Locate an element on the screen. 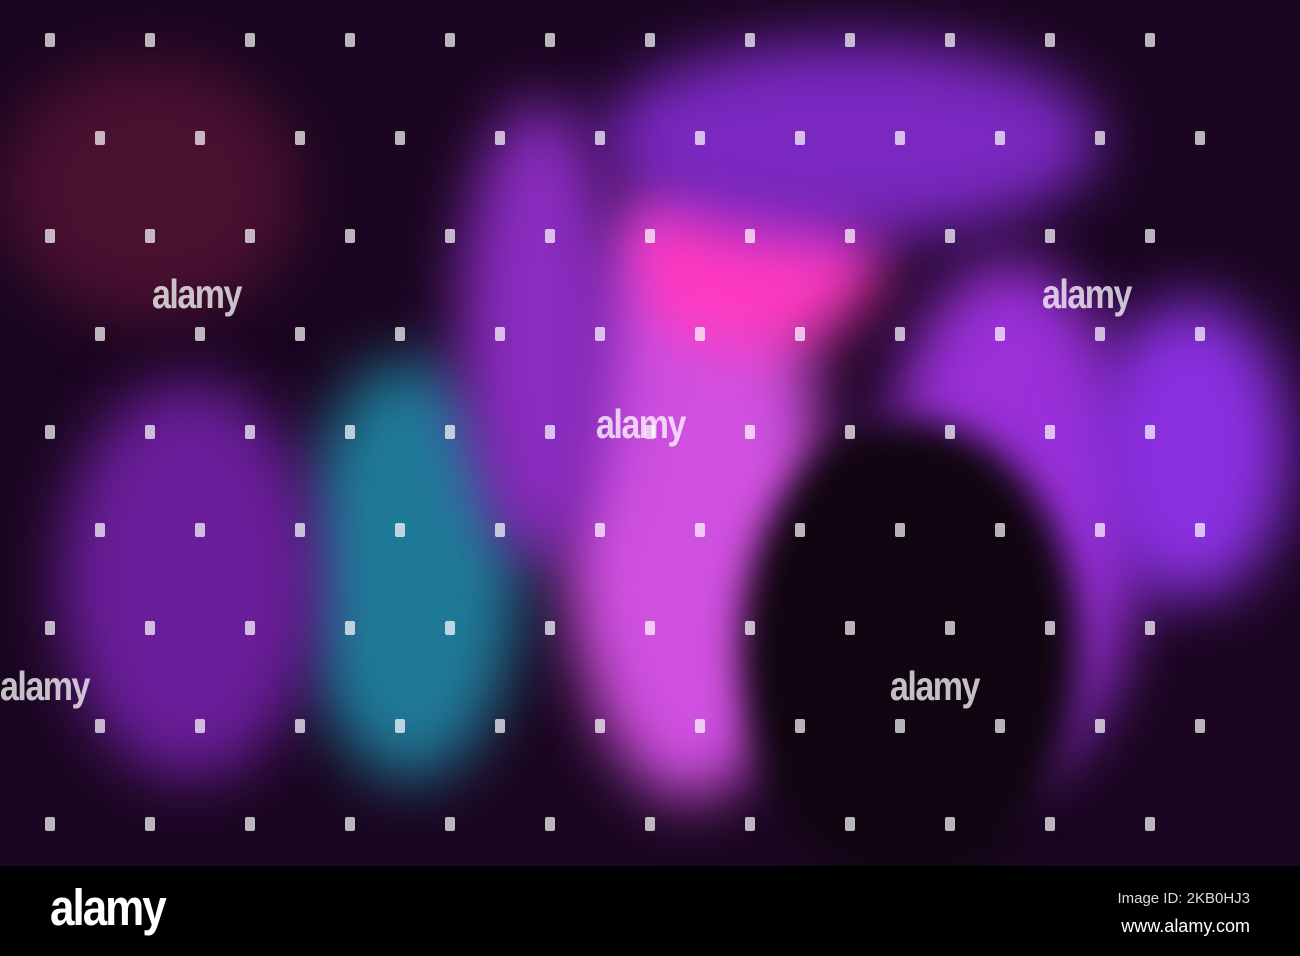 This screenshot has width=1300, height=956. footer-bar: alamy Image ID: 2KB0HJ3 www.alamy.com is located at coordinates (650, 911).